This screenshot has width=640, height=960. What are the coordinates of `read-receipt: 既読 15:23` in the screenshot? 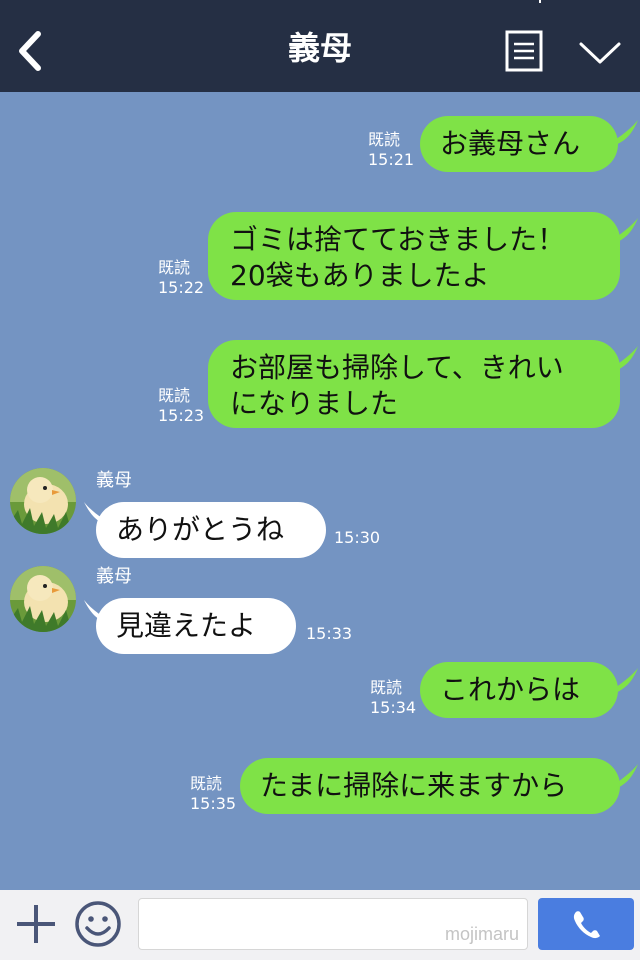 It's located at (181, 406).